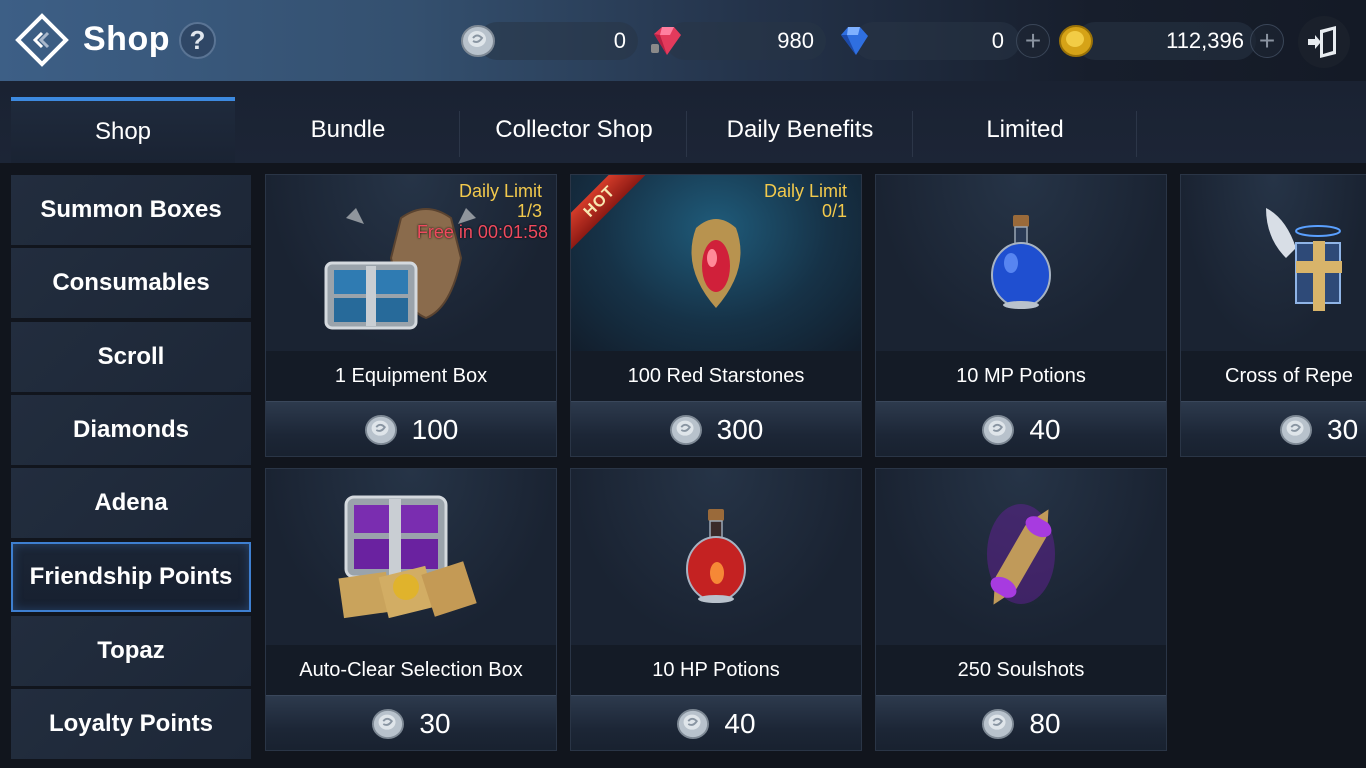  What do you see at coordinates (610, 213) in the screenshot?
I see `hot-badge: HOT` at bounding box center [610, 213].